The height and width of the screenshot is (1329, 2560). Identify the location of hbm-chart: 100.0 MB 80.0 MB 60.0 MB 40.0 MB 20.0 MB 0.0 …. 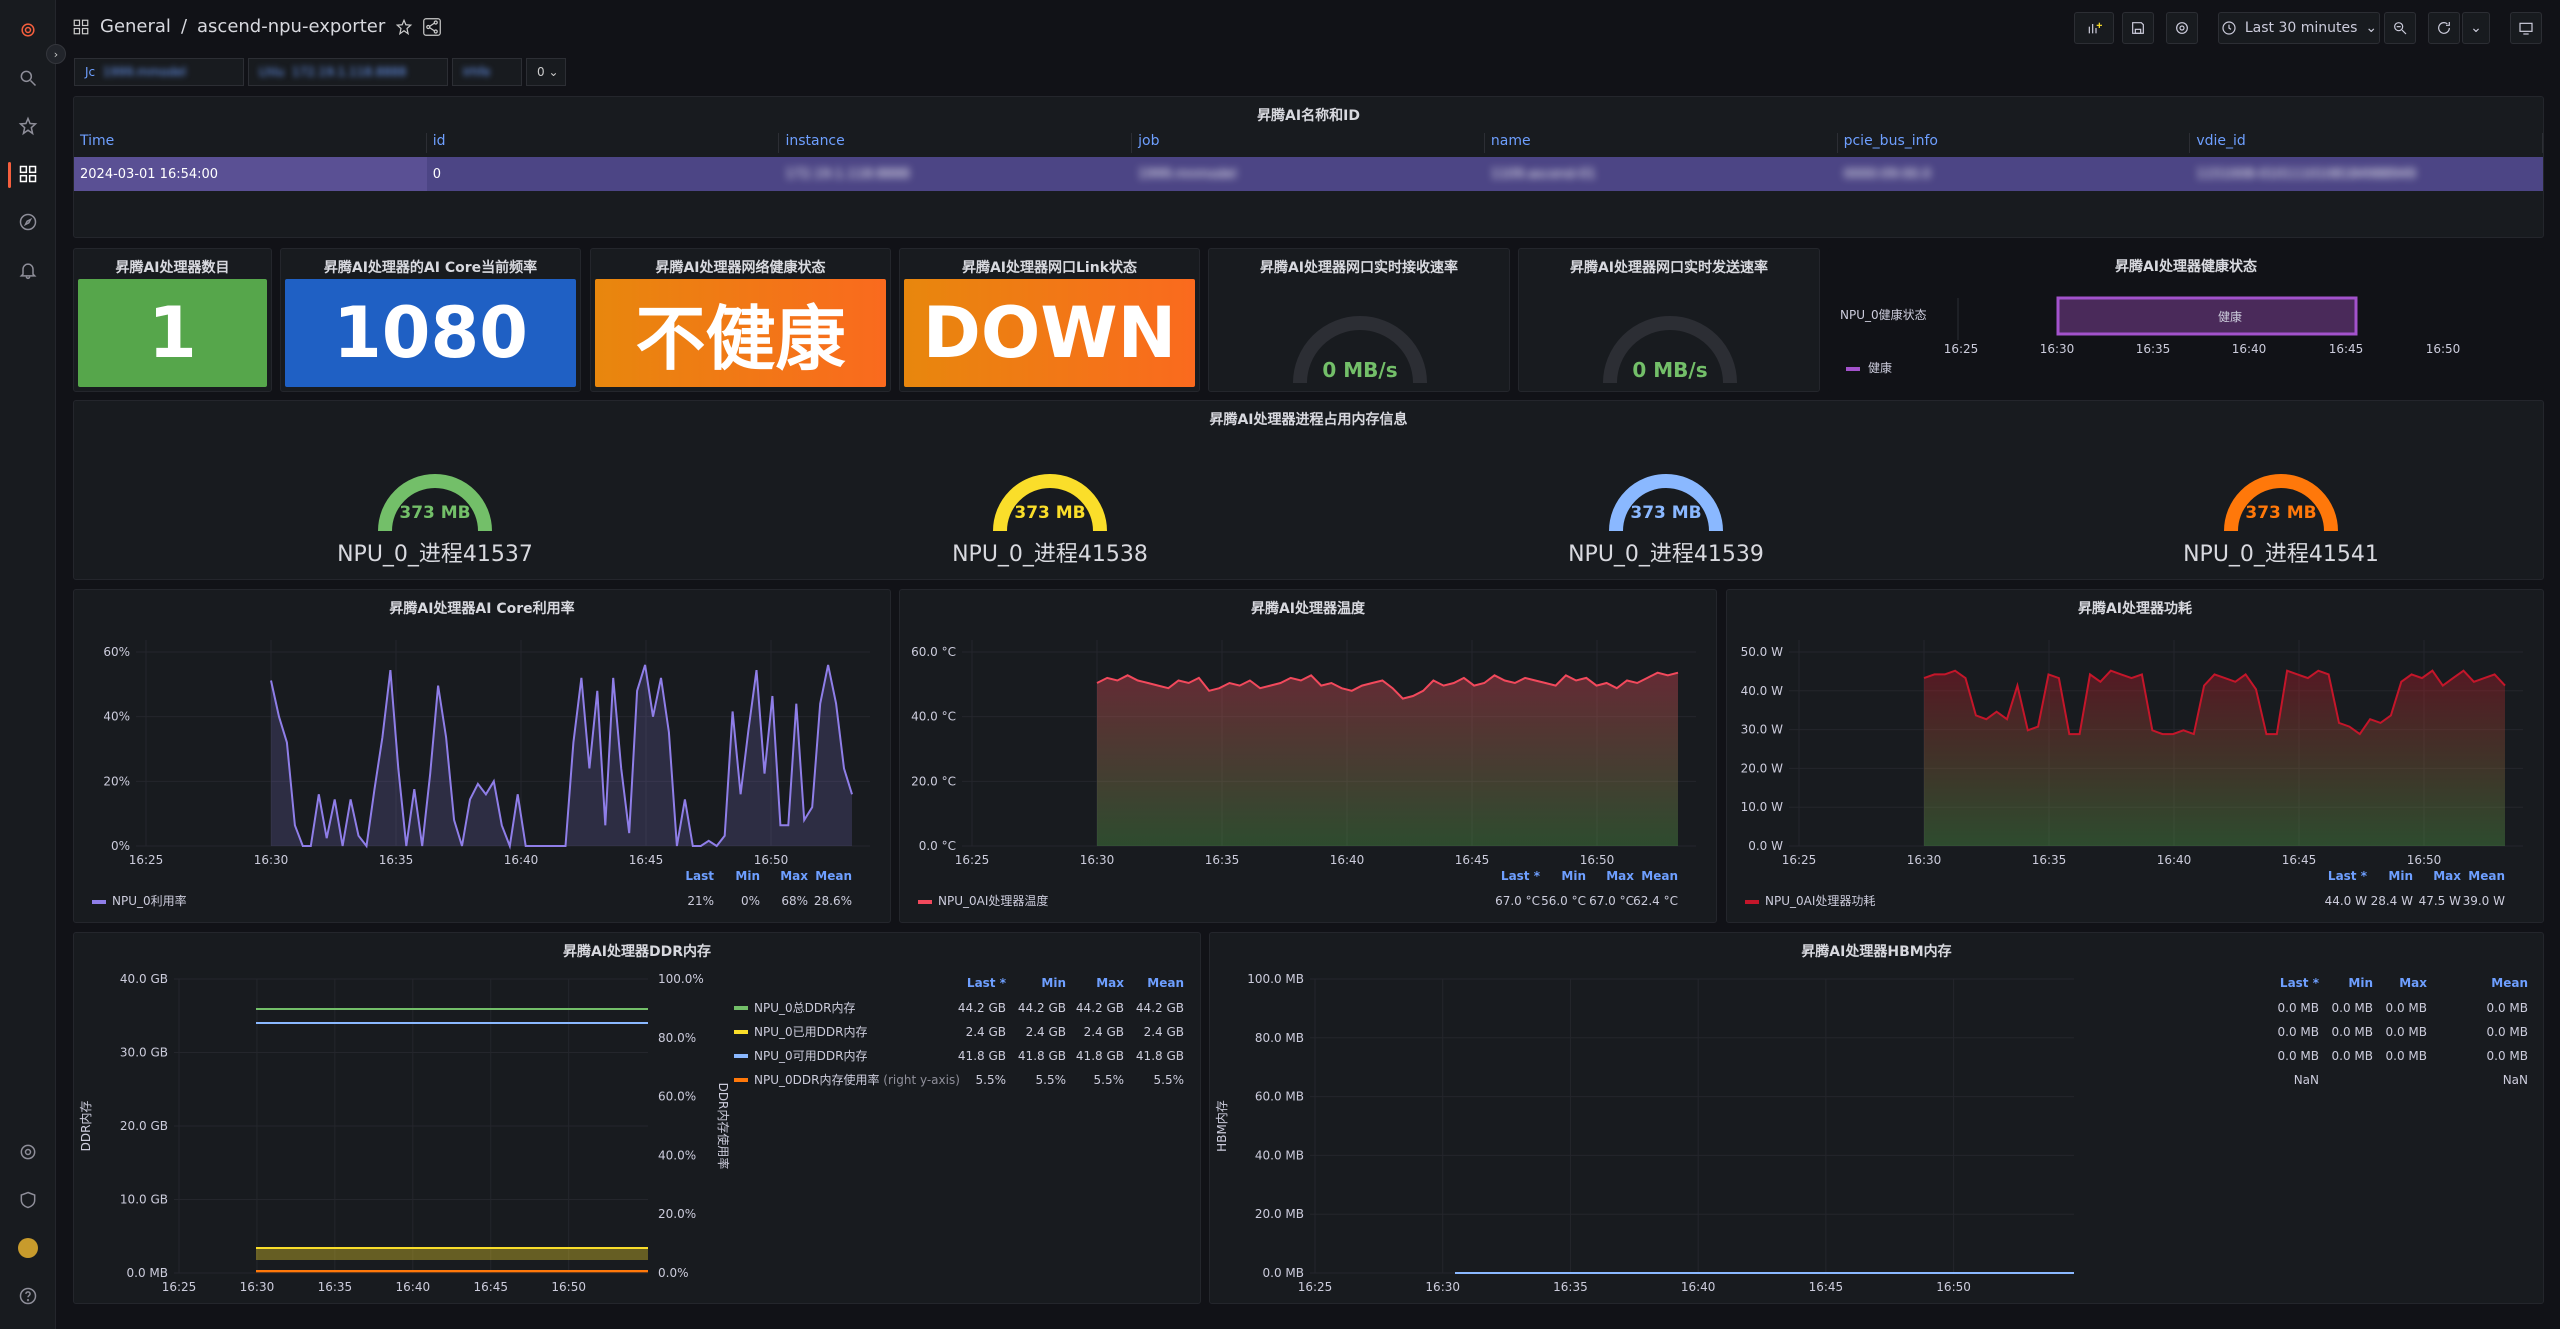
(1871, 1133).